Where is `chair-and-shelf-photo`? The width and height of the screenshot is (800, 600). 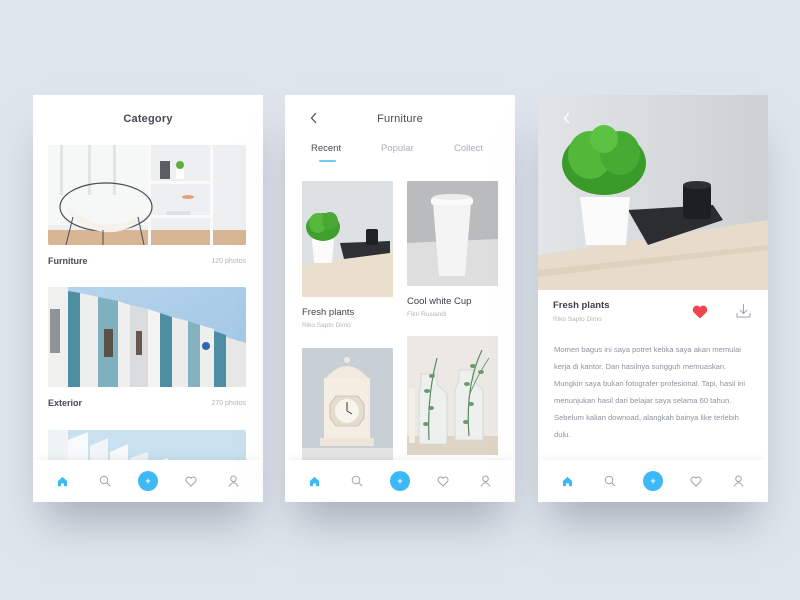 chair-and-shelf-photo is located at coordinates (147, 195).